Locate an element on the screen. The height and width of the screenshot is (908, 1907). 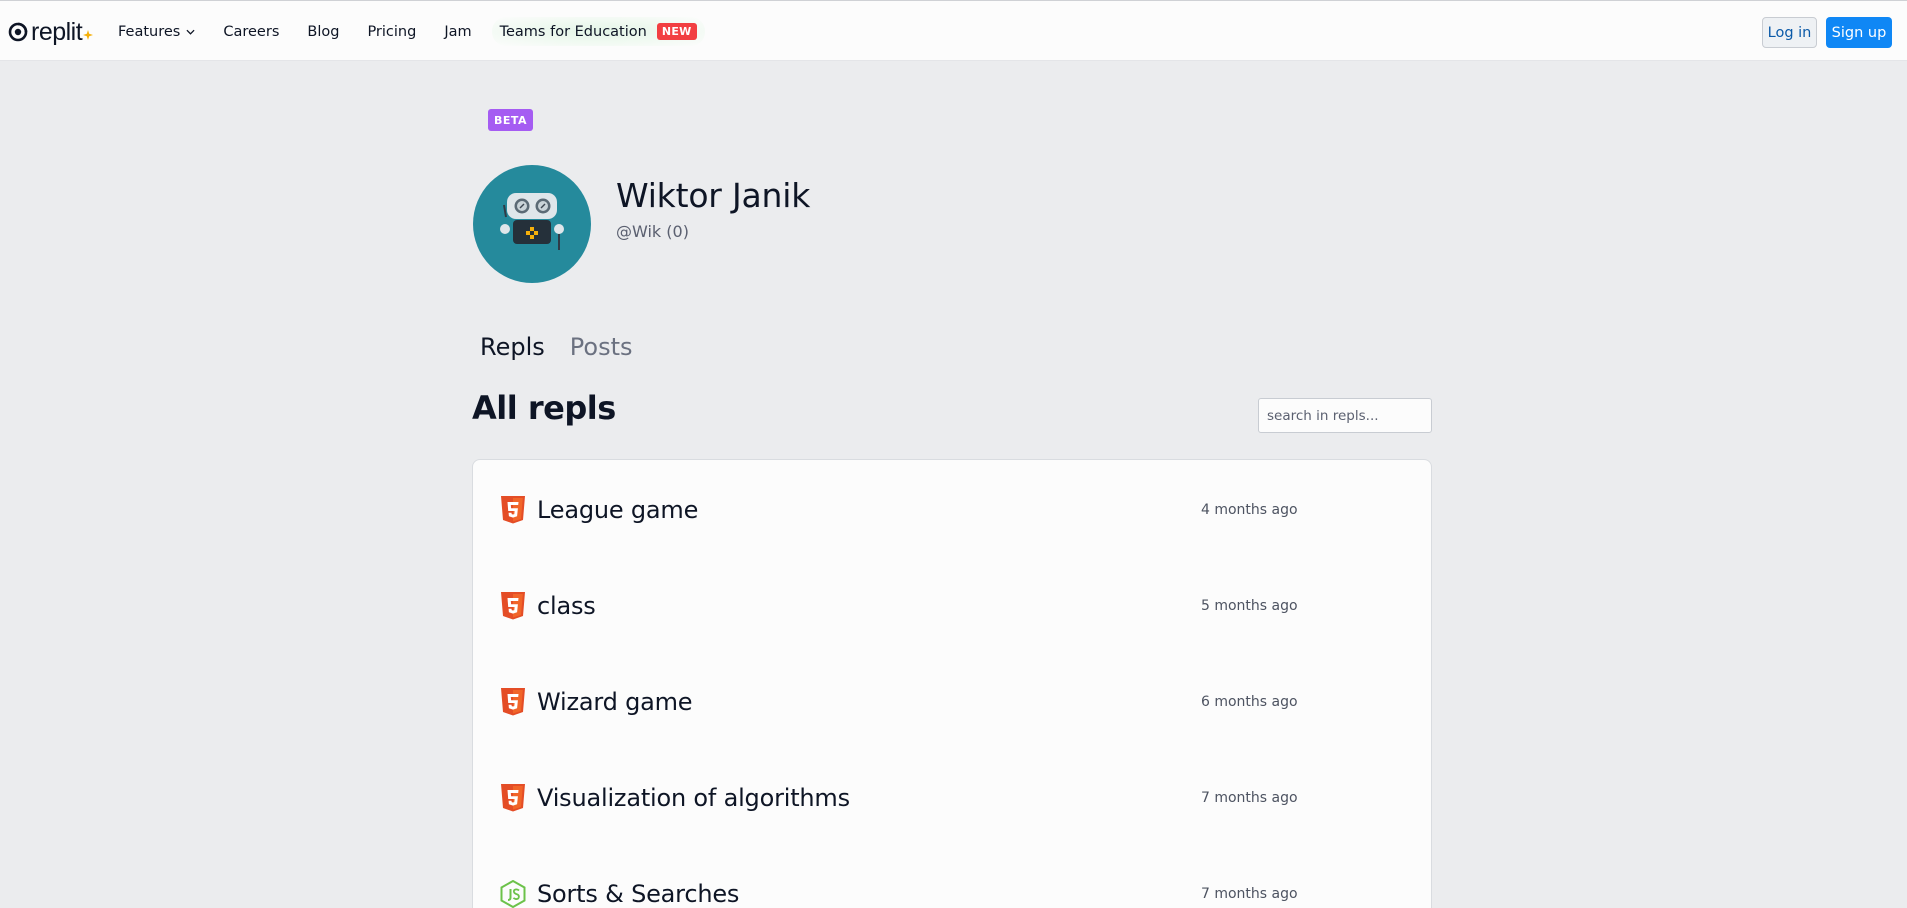
tab-repls: Repls is located at coordinates (512, 347).